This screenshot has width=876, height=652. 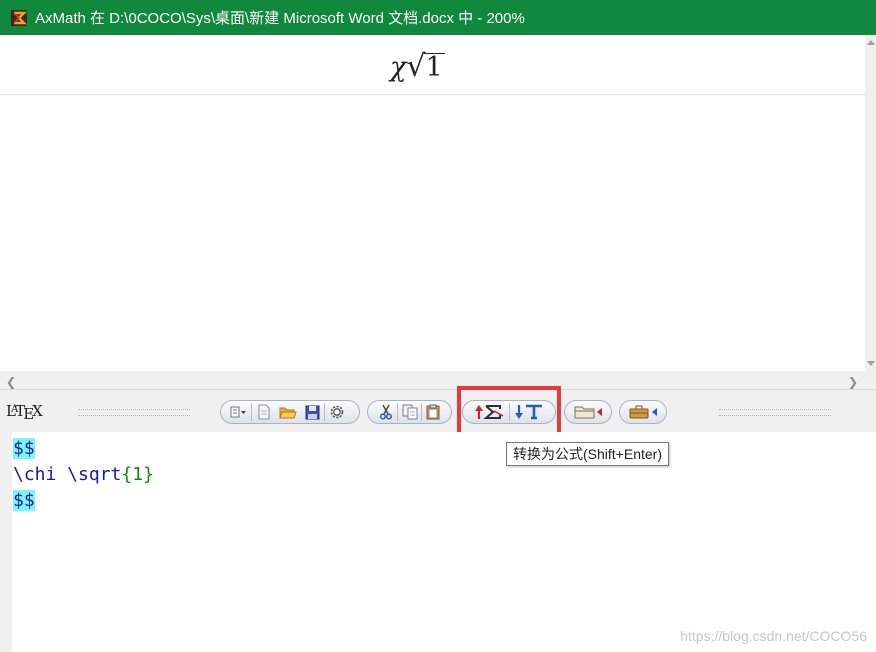 What do you see at coordinates (871, 363) in the screenshot?
I see `scroll-down-icon` at bounding box center [871, 363].